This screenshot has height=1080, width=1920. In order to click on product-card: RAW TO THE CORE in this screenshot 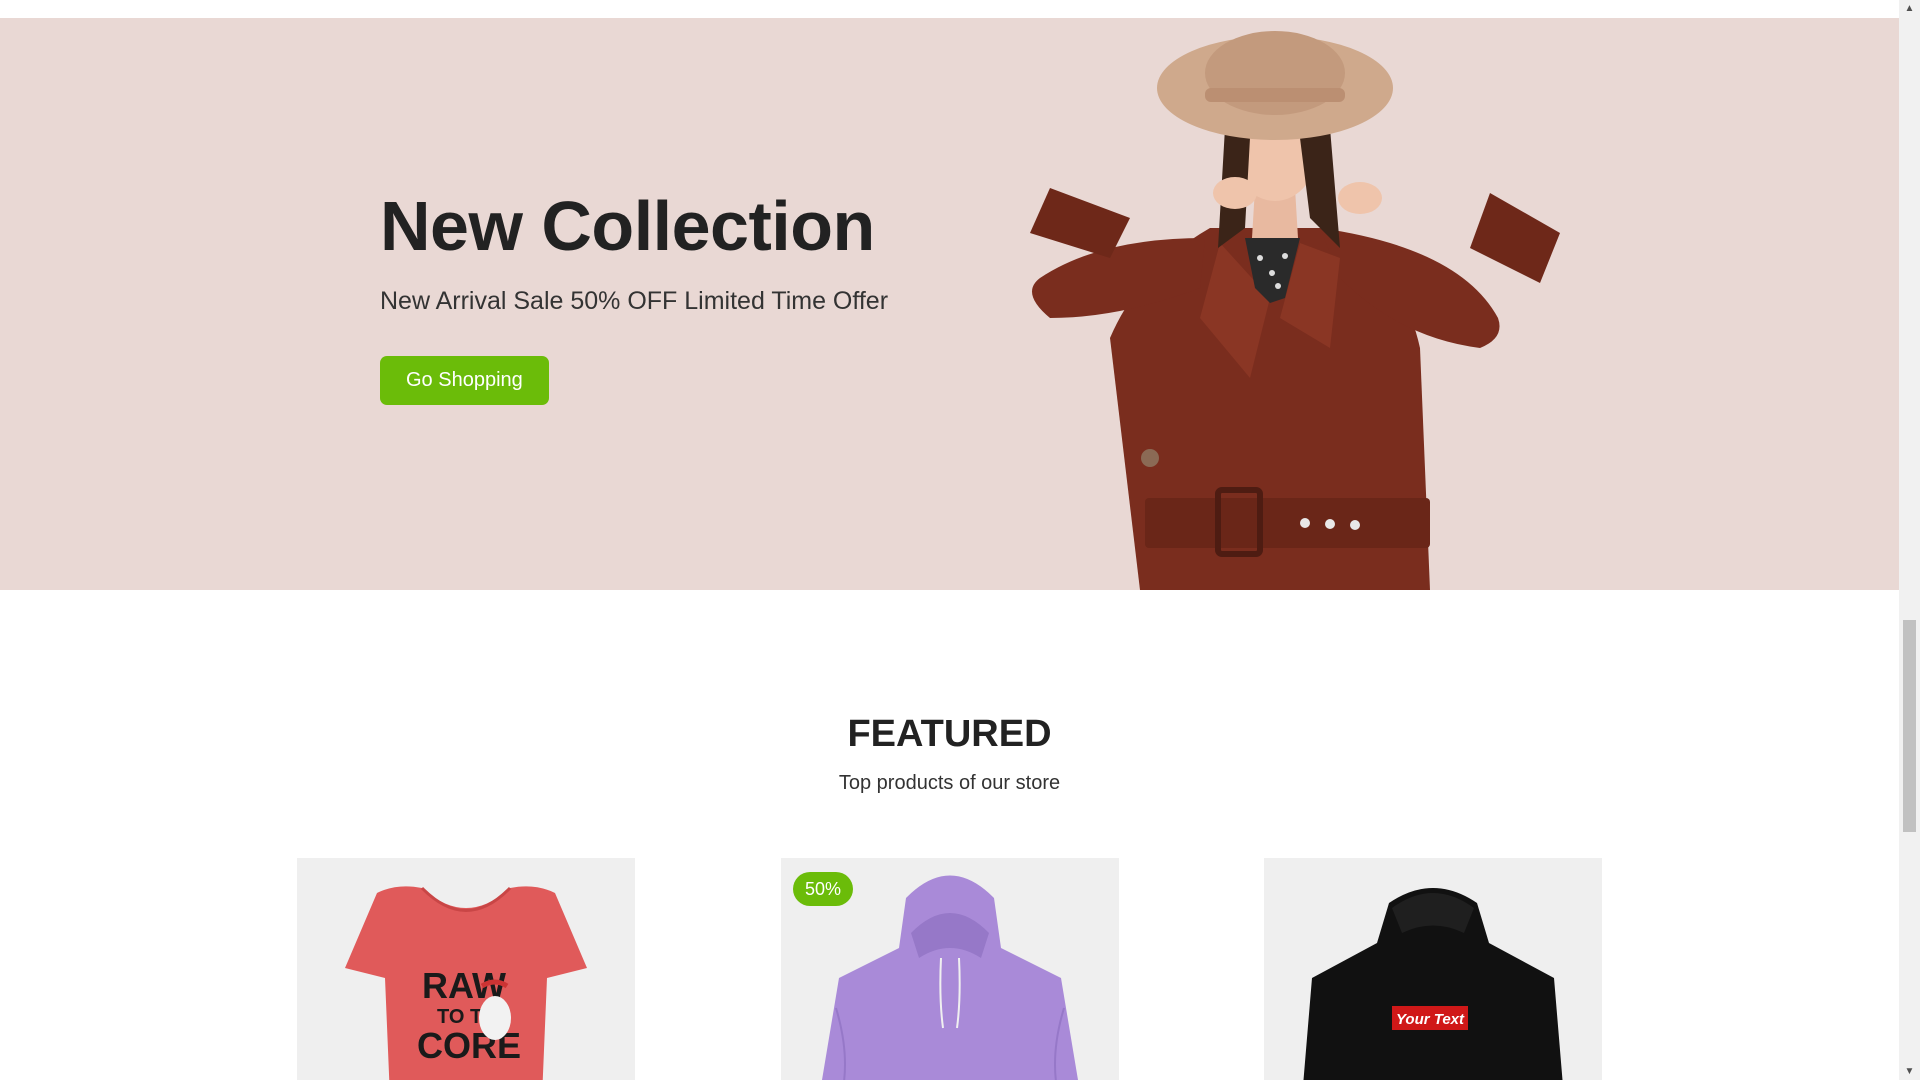, I will do `click(466, 969)`.